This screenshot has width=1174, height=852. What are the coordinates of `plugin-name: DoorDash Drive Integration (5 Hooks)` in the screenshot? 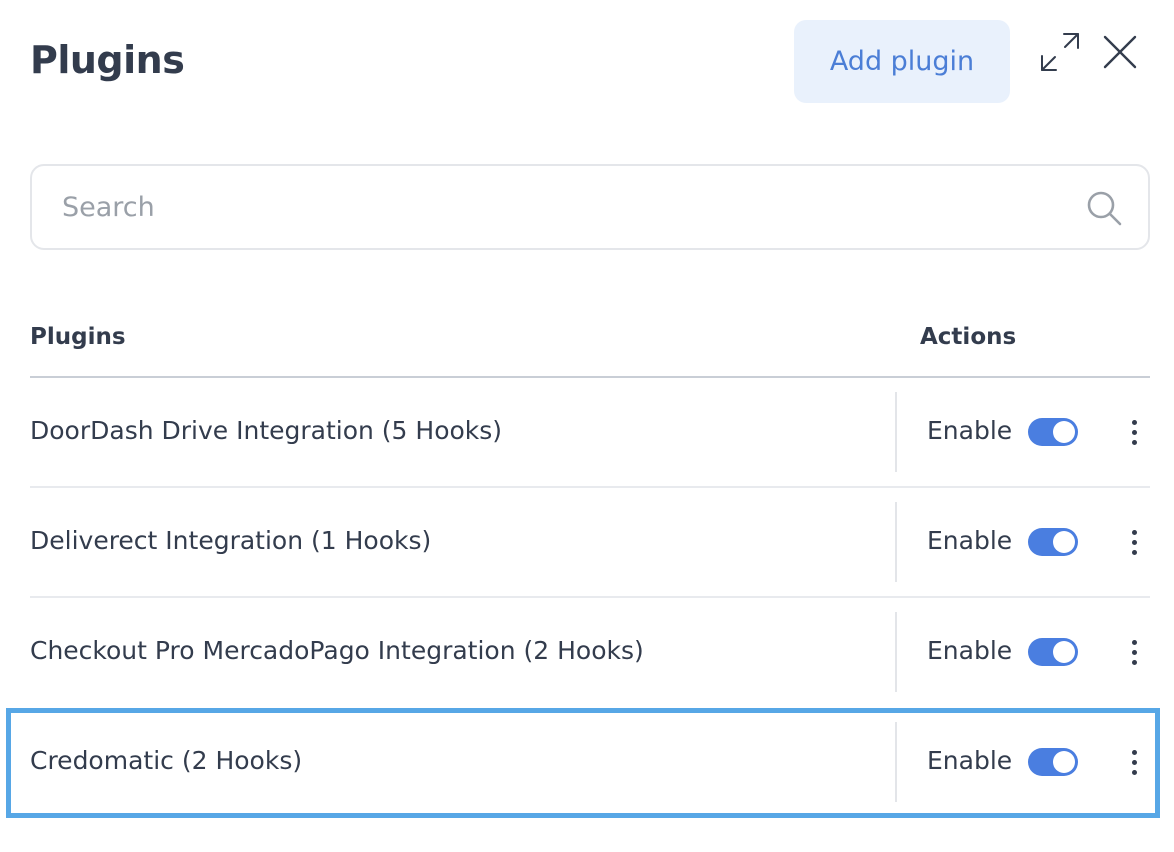 It's located at (266, 430).